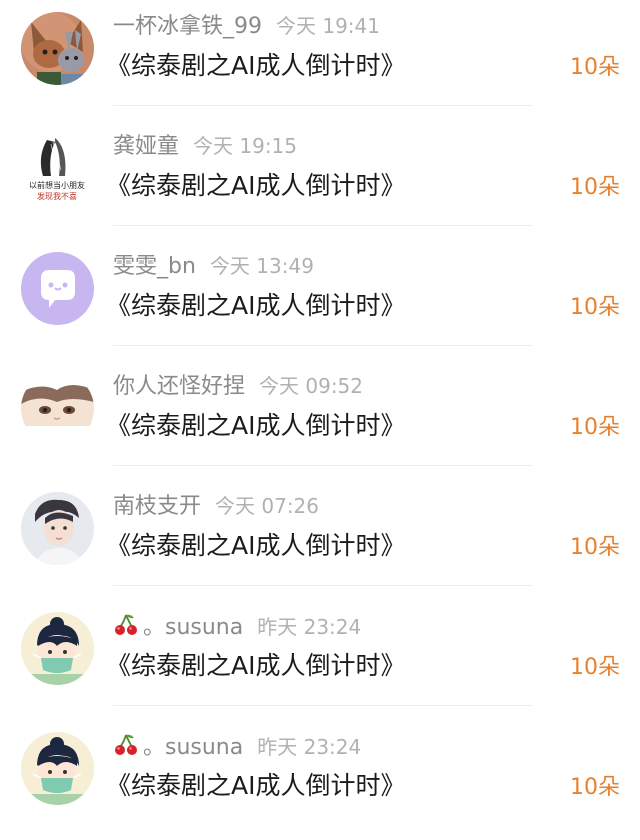 The height and width of the screenshot is (840, 640). What do you see at coordinates (57, 408) in the screenshot?
I see `anime-boy-avatar-icon` at bounding box center [57, 408].